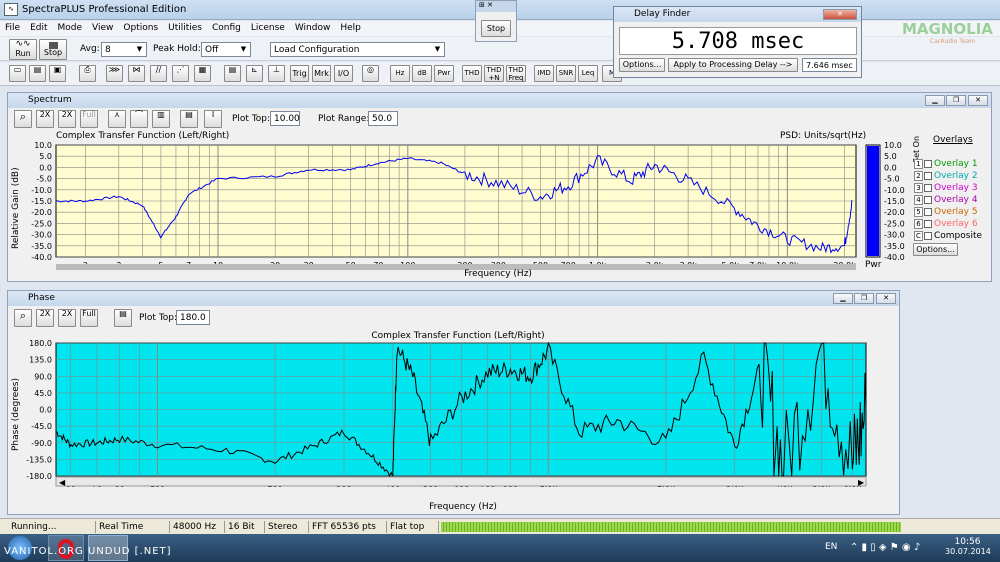 The height and width of the screenshot is (562, 1000). I want to click on new-file-icon: ▭, so click(17, 73).